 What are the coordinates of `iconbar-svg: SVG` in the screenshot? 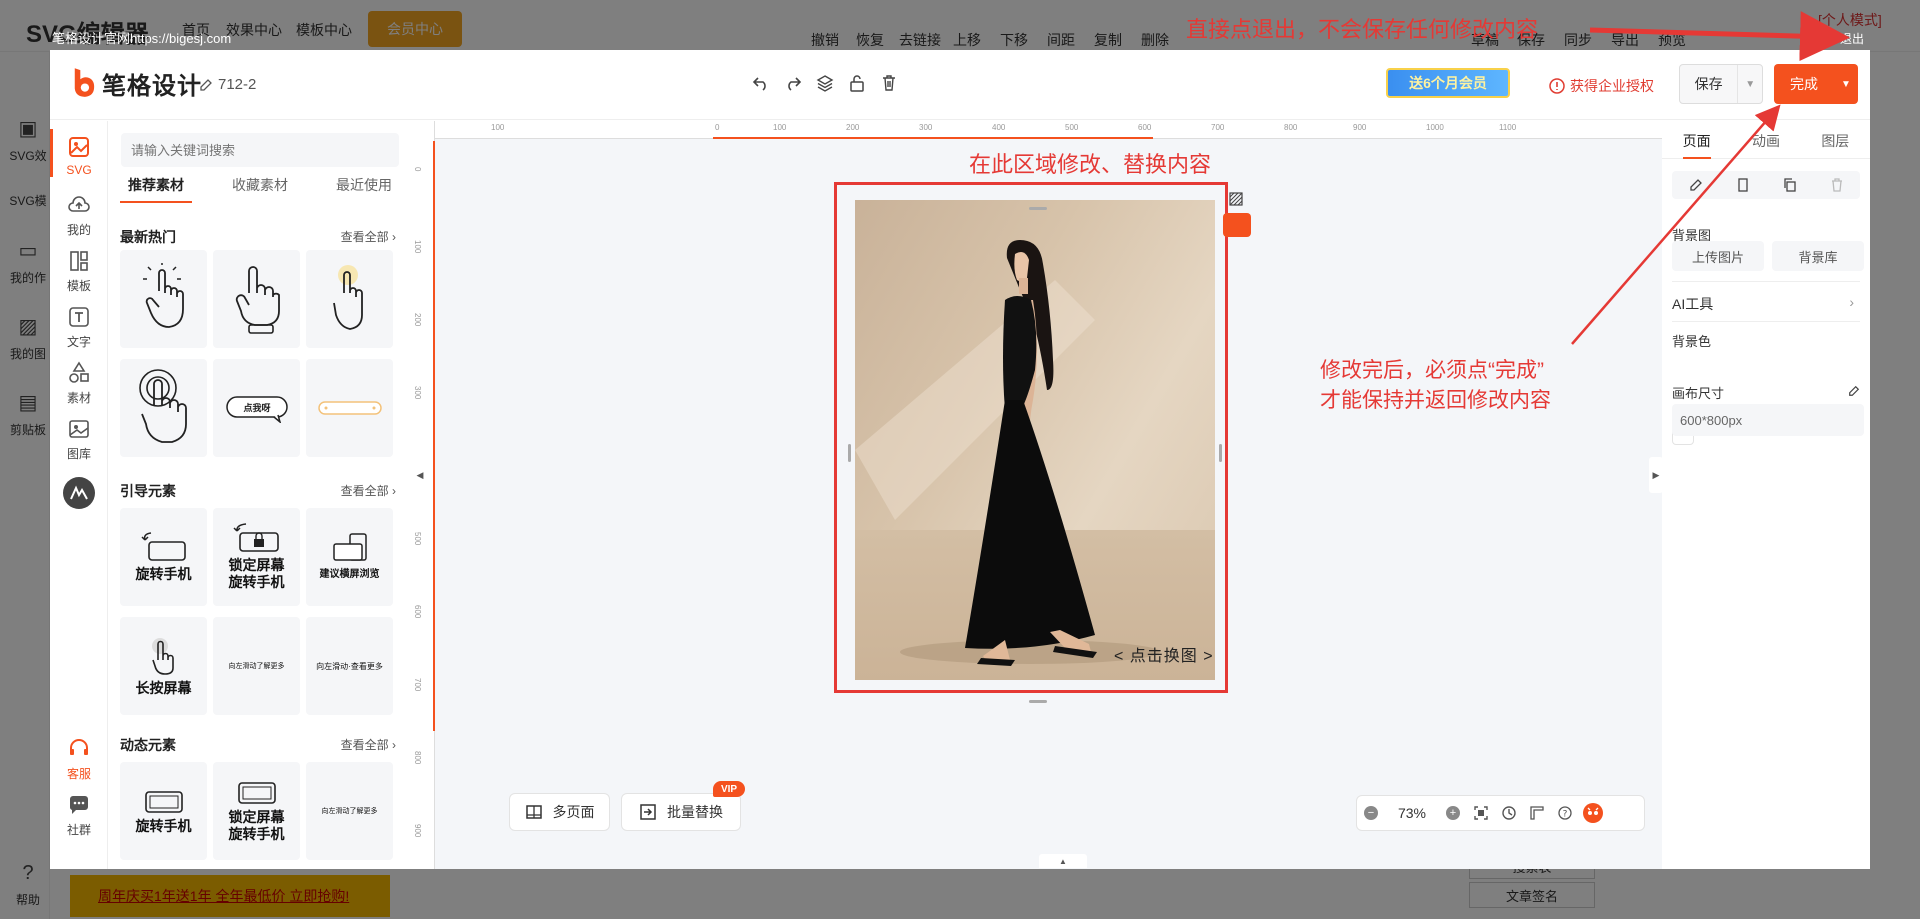 It's located at (79, 153).